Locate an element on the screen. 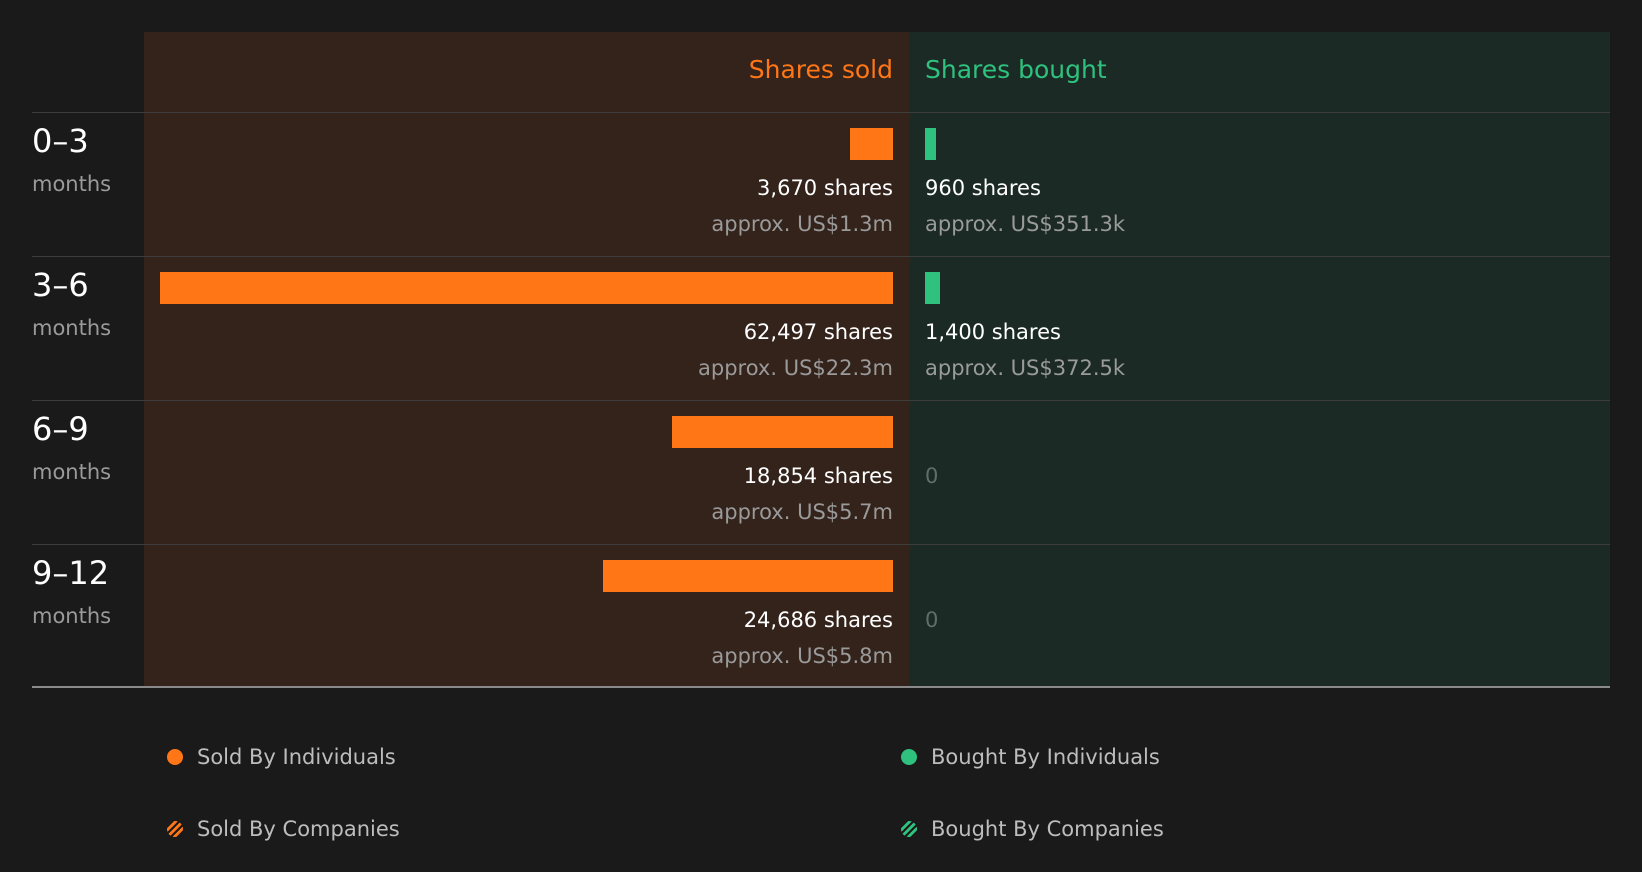  sold-shares-label: 18,854 shares is located at coordinates (818, 476).